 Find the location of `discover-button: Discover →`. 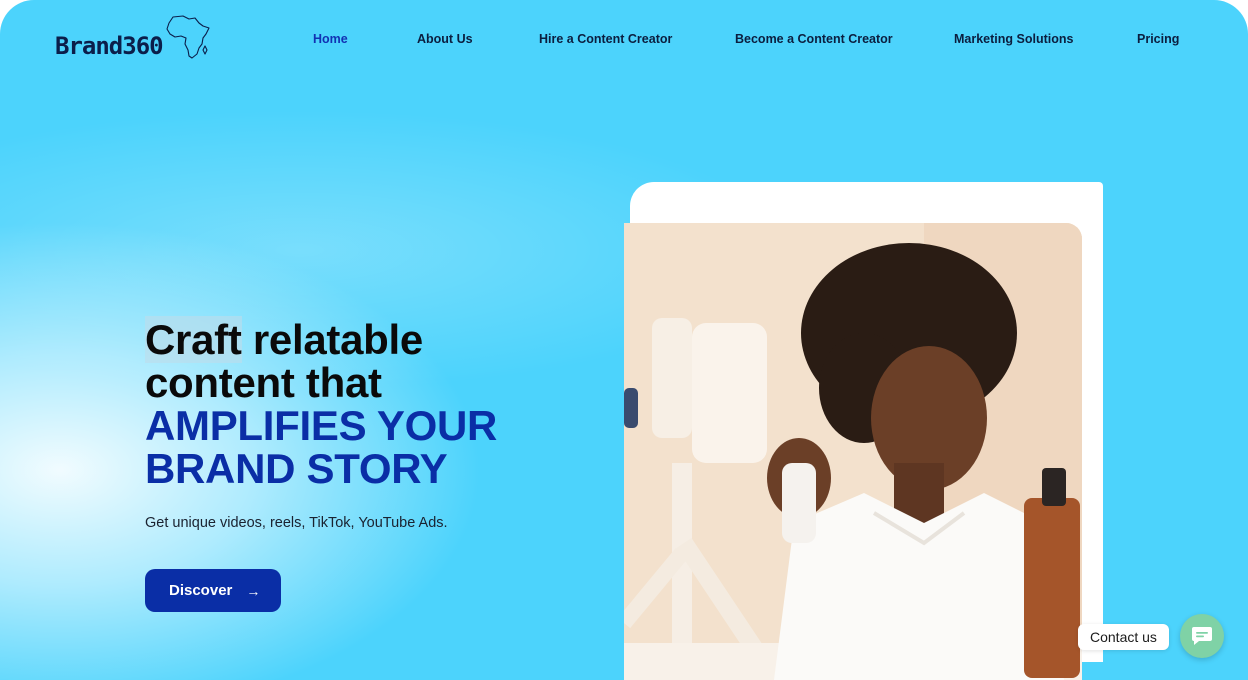

discover-button: Discover → is located at coordinates (213, 590).